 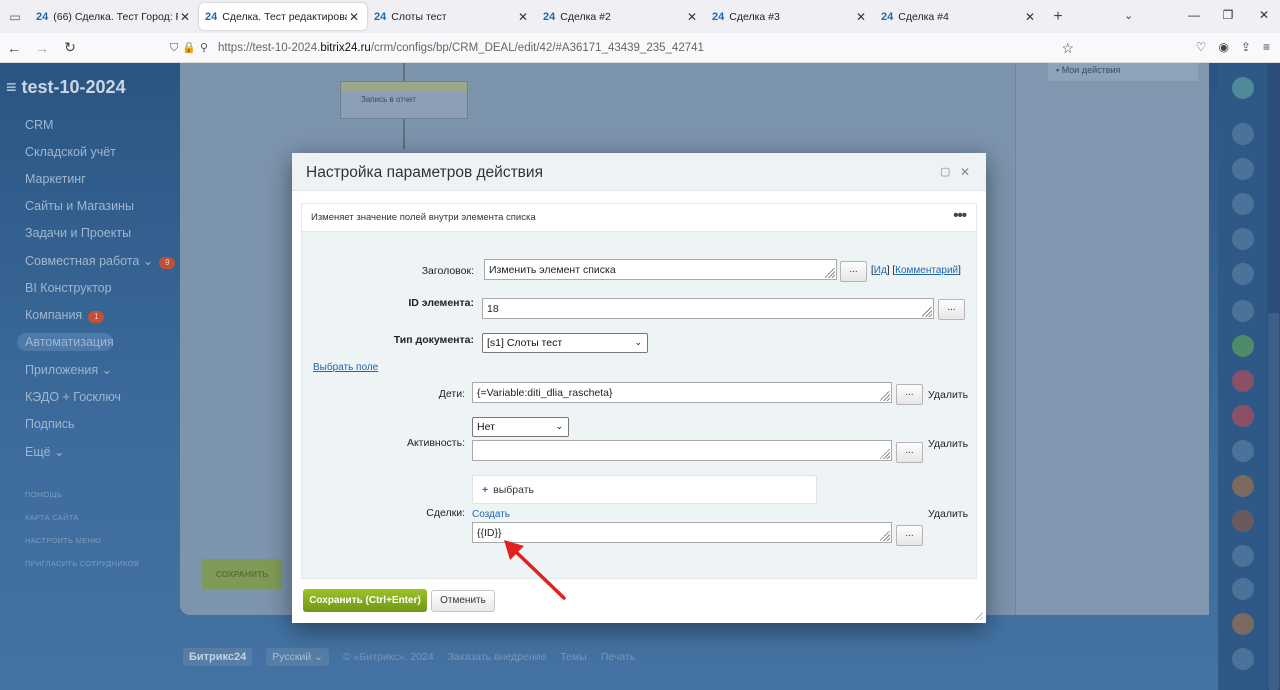 I want to click on sidebar-item-sites: Сайты и Магазины, so click(x=79, y=206).